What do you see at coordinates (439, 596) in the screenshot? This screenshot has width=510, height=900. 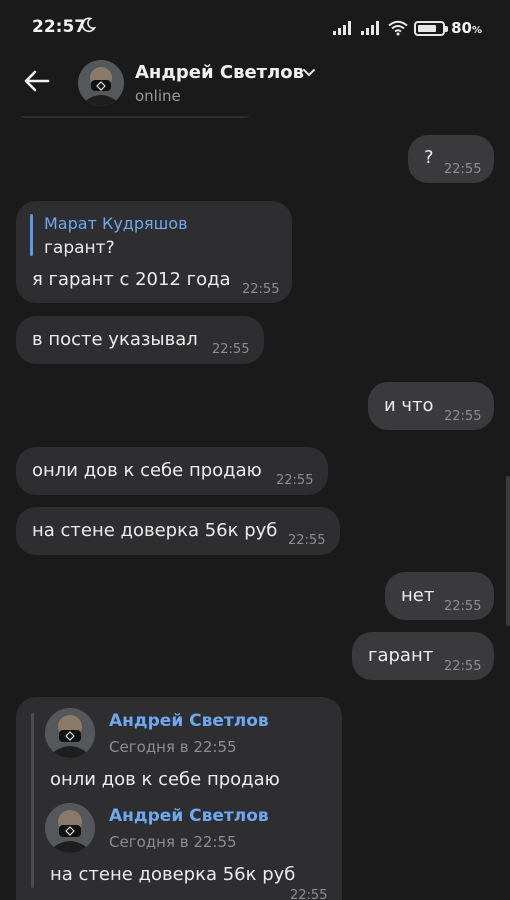 I see `message-outgoing: нет 22:55` at bounding box center [439, 596].